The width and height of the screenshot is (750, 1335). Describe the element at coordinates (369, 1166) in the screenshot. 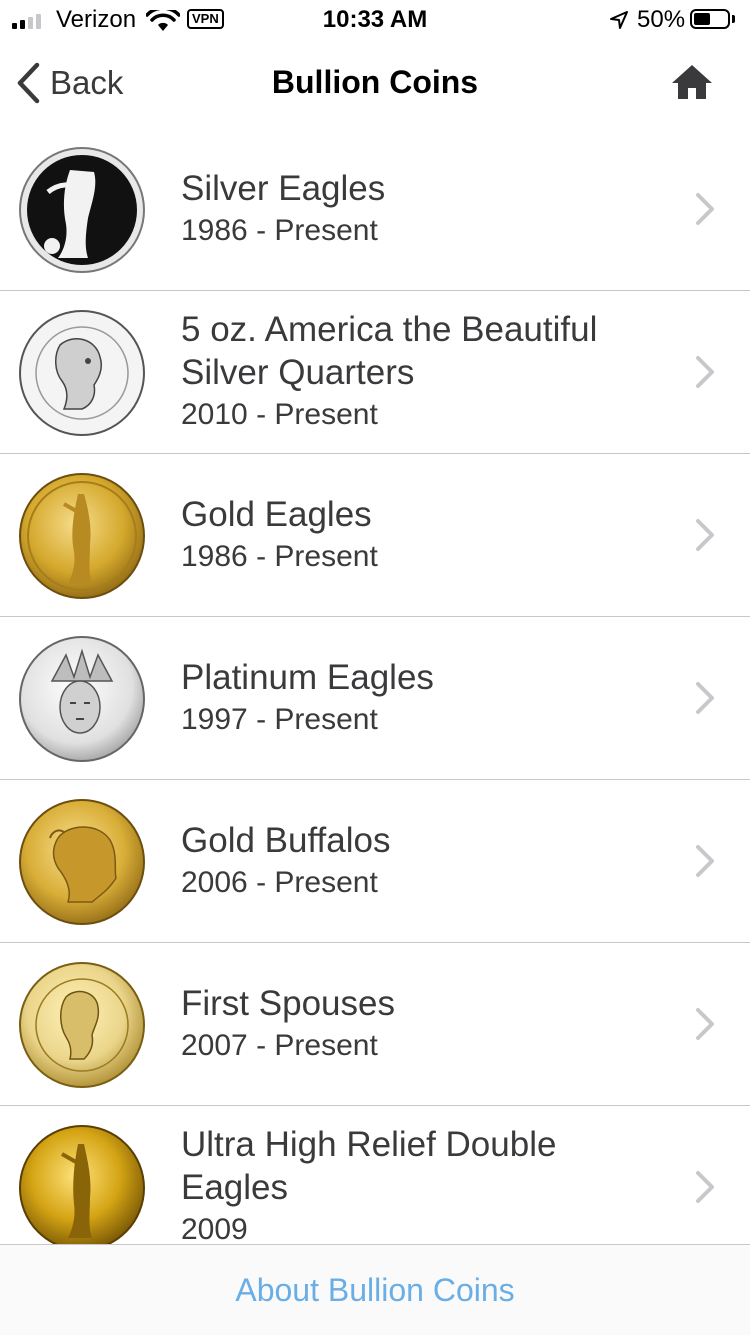

I see `item-title: Ultra High Relief Double Eagles` at that location.